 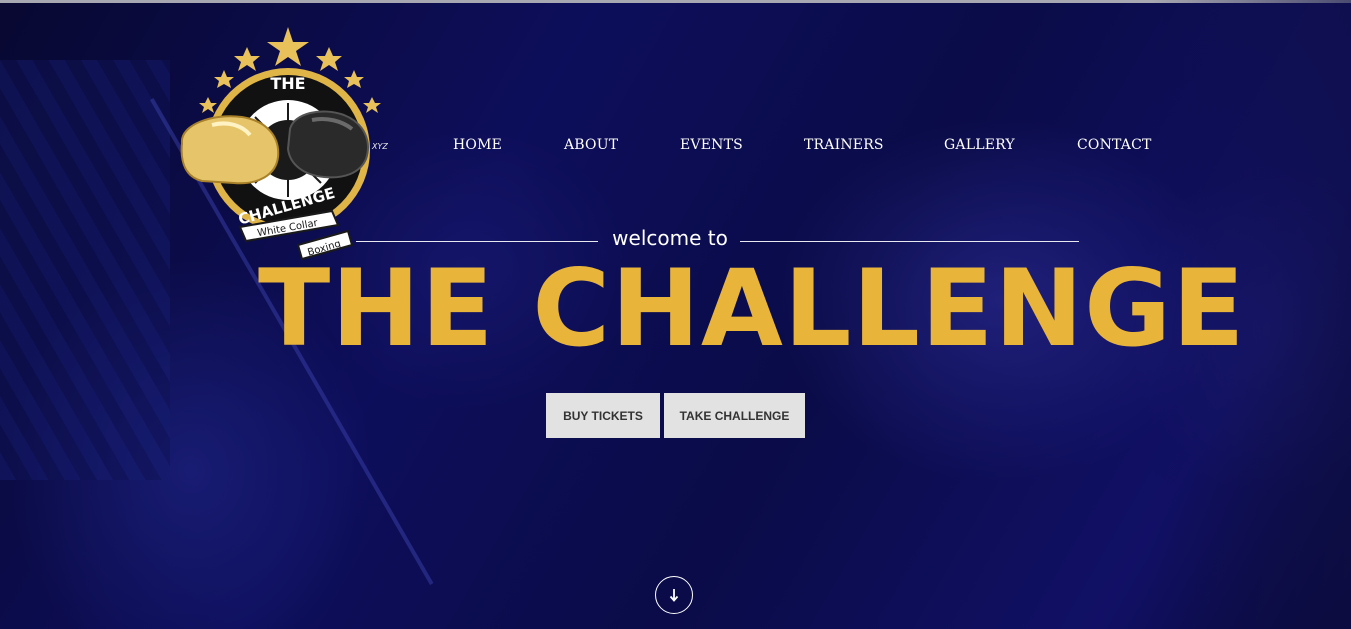 What do you see at coordinates (909, 241) in the screenshot?
I see `welcome-divider-right` at bounding box center [909, 241].